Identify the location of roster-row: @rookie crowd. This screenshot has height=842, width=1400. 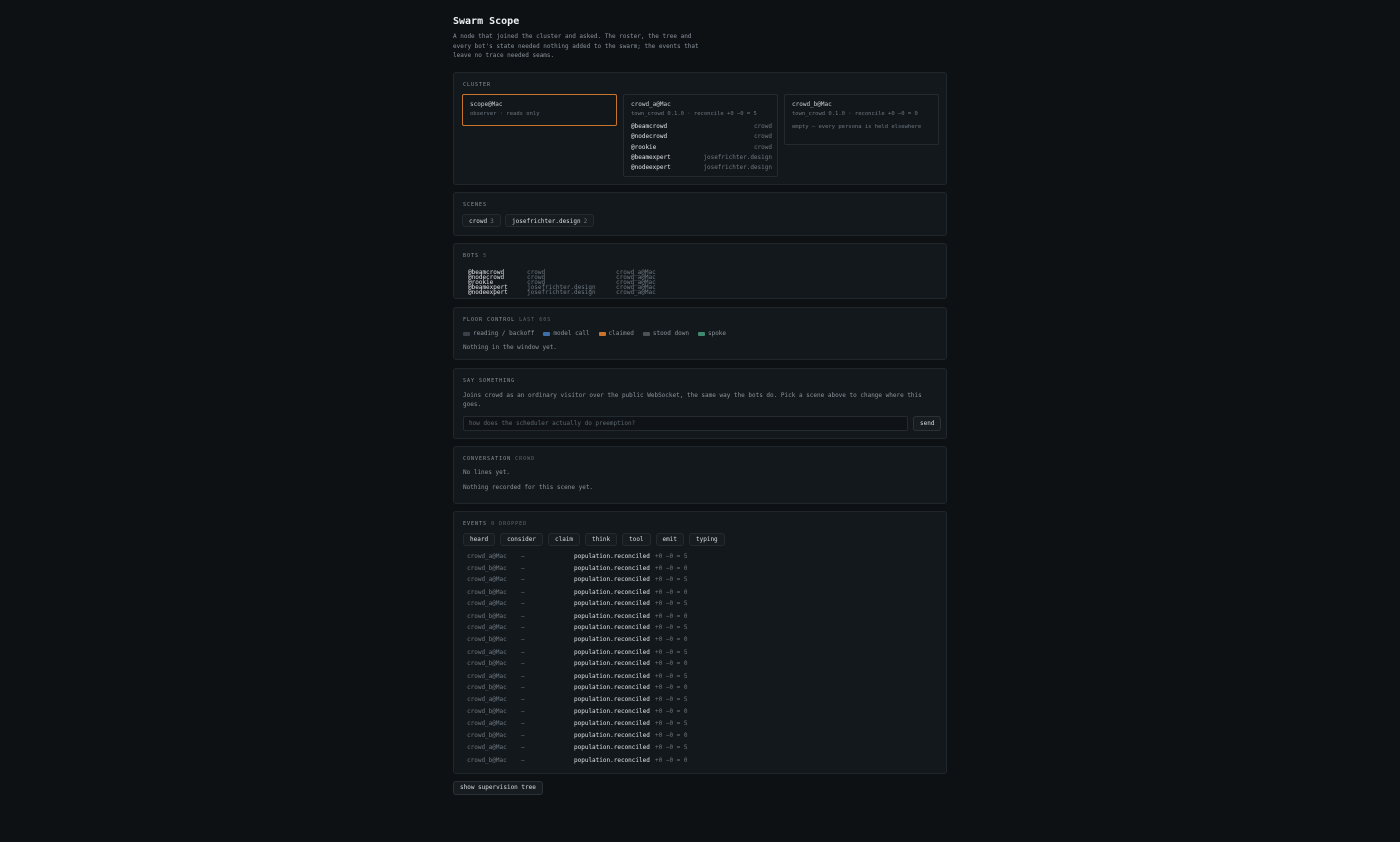
(701, 149).